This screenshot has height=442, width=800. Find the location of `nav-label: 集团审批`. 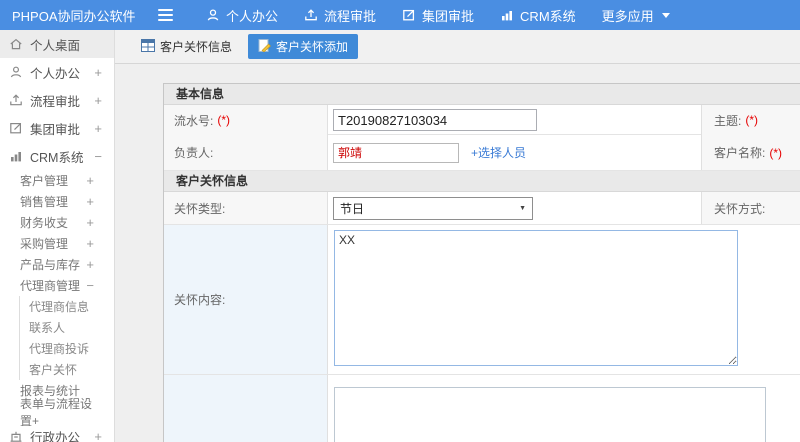

nav-label: 集团审批 is located at coordinates (448, 16).